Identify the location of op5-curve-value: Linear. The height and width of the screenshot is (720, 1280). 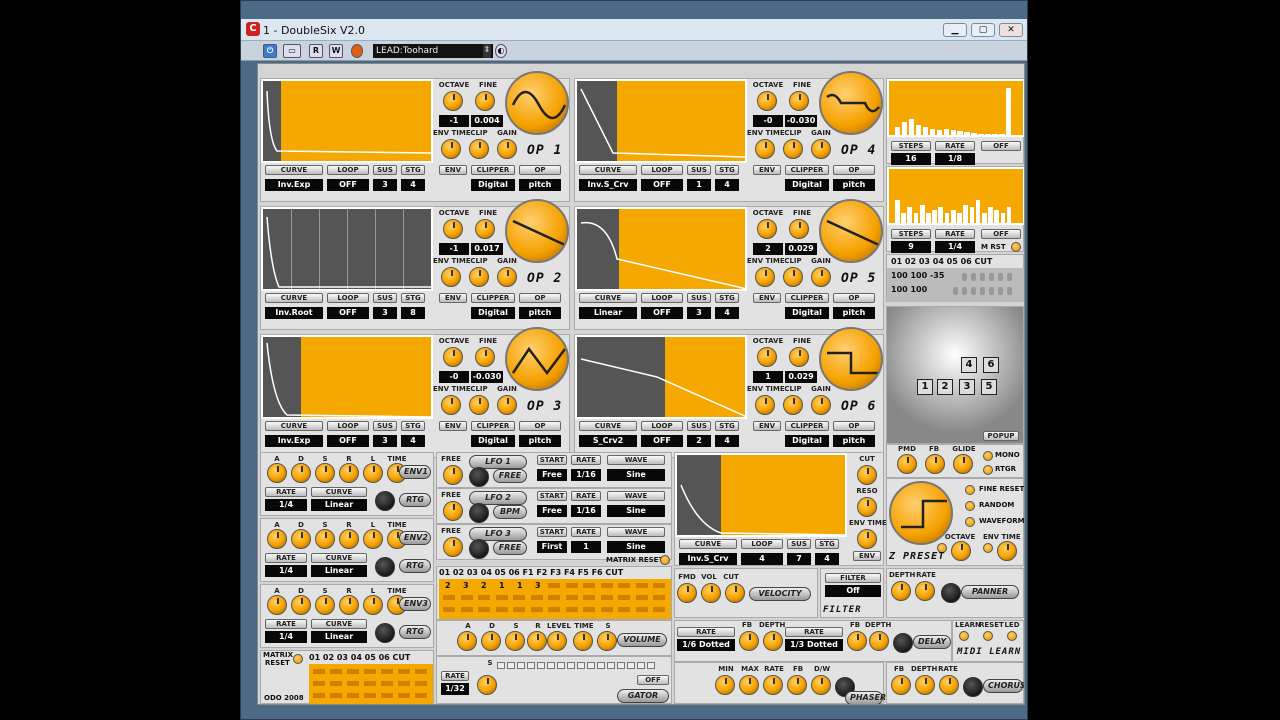
(608, 313).